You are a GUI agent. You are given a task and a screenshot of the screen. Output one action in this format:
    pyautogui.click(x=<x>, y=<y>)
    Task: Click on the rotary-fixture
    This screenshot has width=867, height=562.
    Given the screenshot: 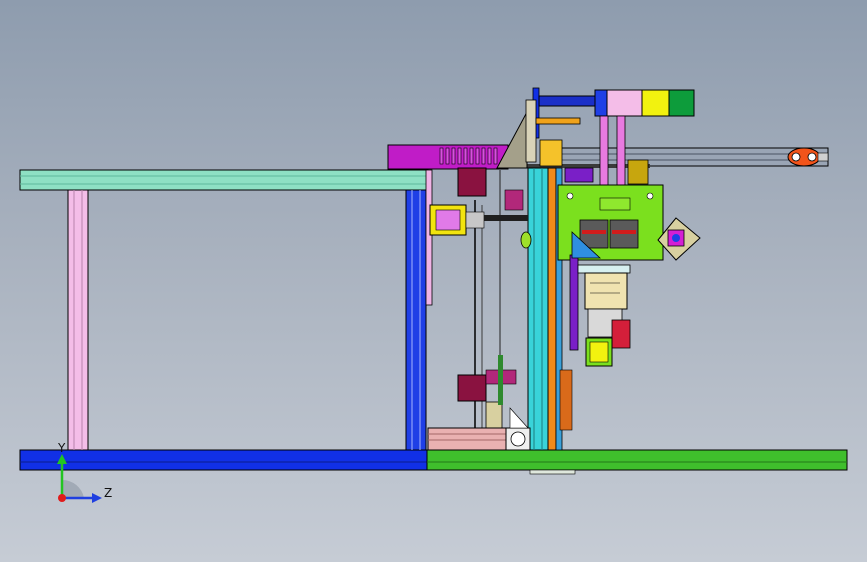 What is the action you would take?
    pyautogui.click(x=679, y=239)
    